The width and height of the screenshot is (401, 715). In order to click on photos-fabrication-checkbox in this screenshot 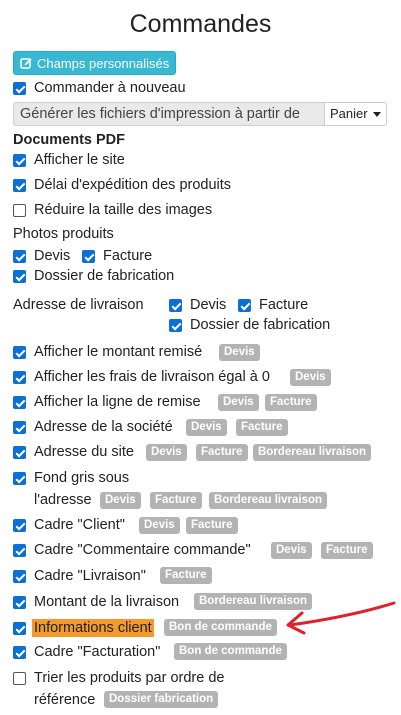, I will do `click(19, 276)`.